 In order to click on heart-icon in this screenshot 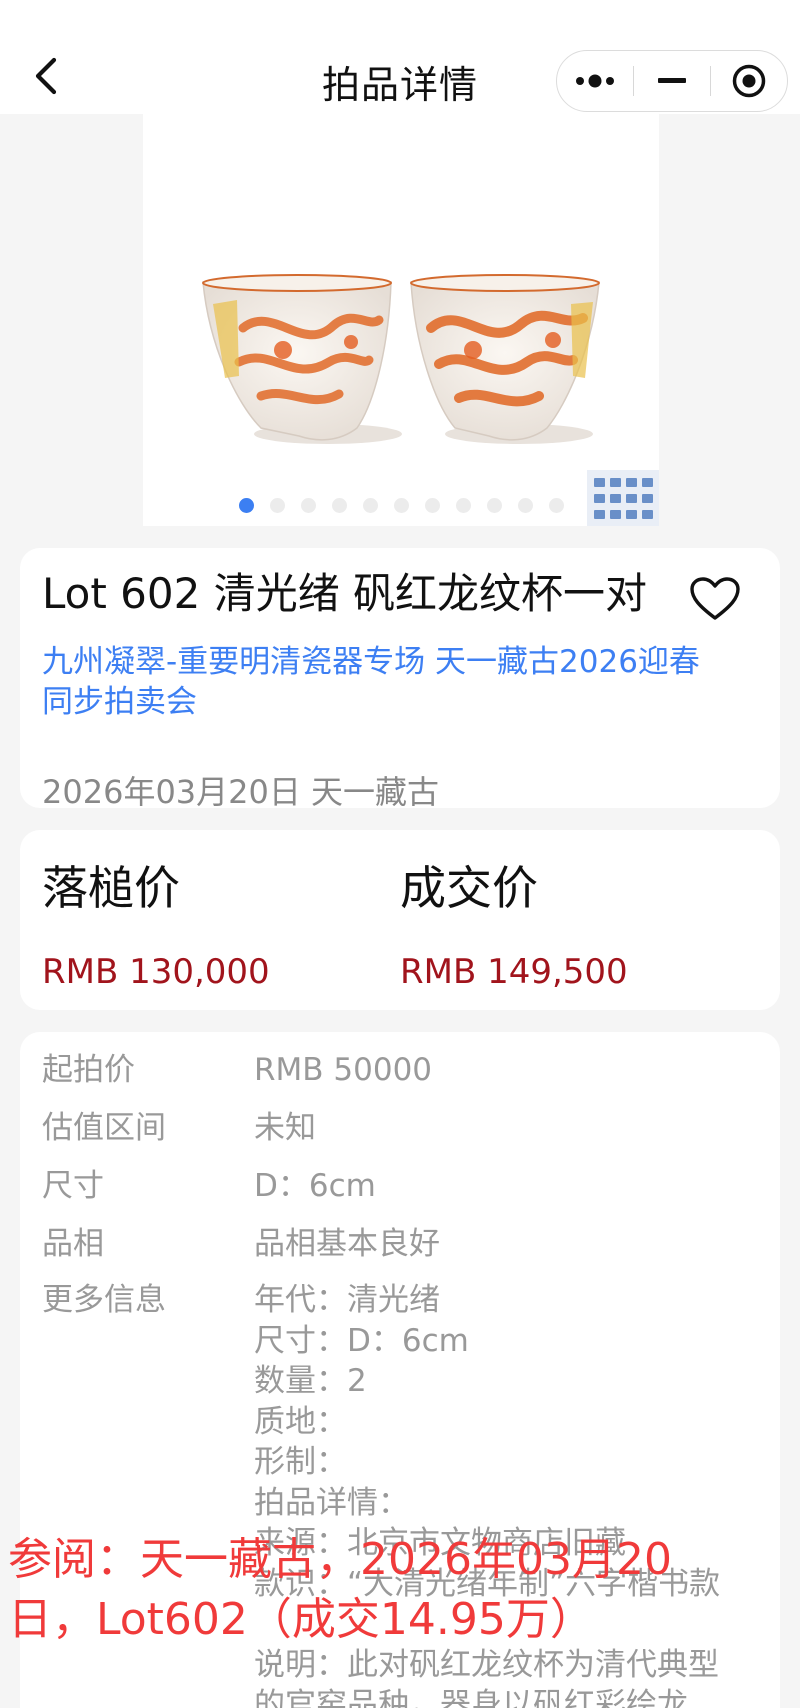, I will do `click(715, 598)`.